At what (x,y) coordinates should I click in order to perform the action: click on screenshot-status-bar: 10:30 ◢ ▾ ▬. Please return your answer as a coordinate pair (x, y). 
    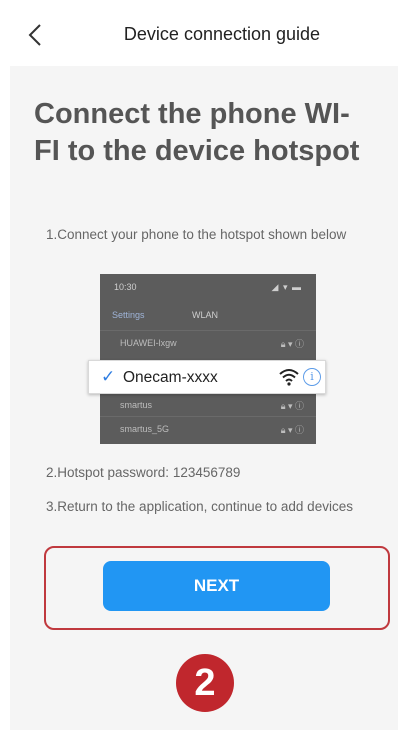
    Looking at the image, I should click on (208, 287).